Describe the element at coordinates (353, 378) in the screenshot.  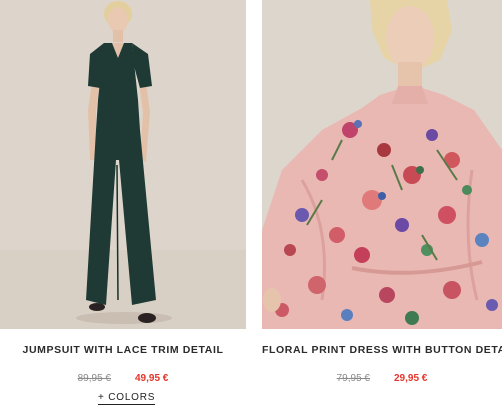
I see `old-price: 79,95 €` at that location.